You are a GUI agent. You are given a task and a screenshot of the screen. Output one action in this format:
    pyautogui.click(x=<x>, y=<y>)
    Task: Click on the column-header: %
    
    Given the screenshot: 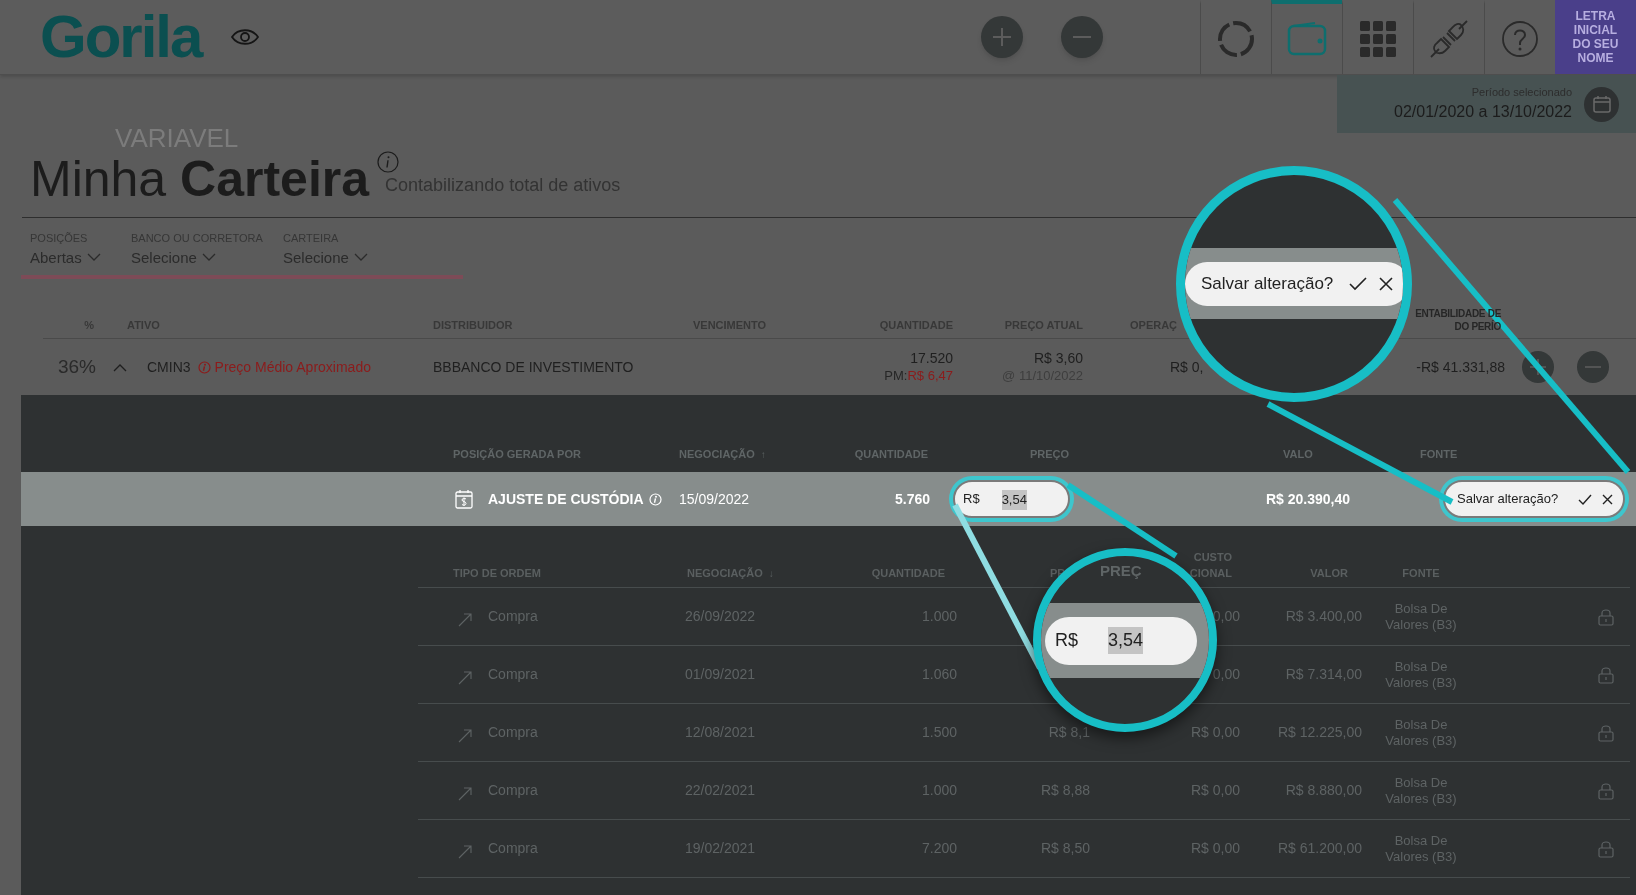 What is the action you would take?
    pyautogui.click(x=89, y=325)
    